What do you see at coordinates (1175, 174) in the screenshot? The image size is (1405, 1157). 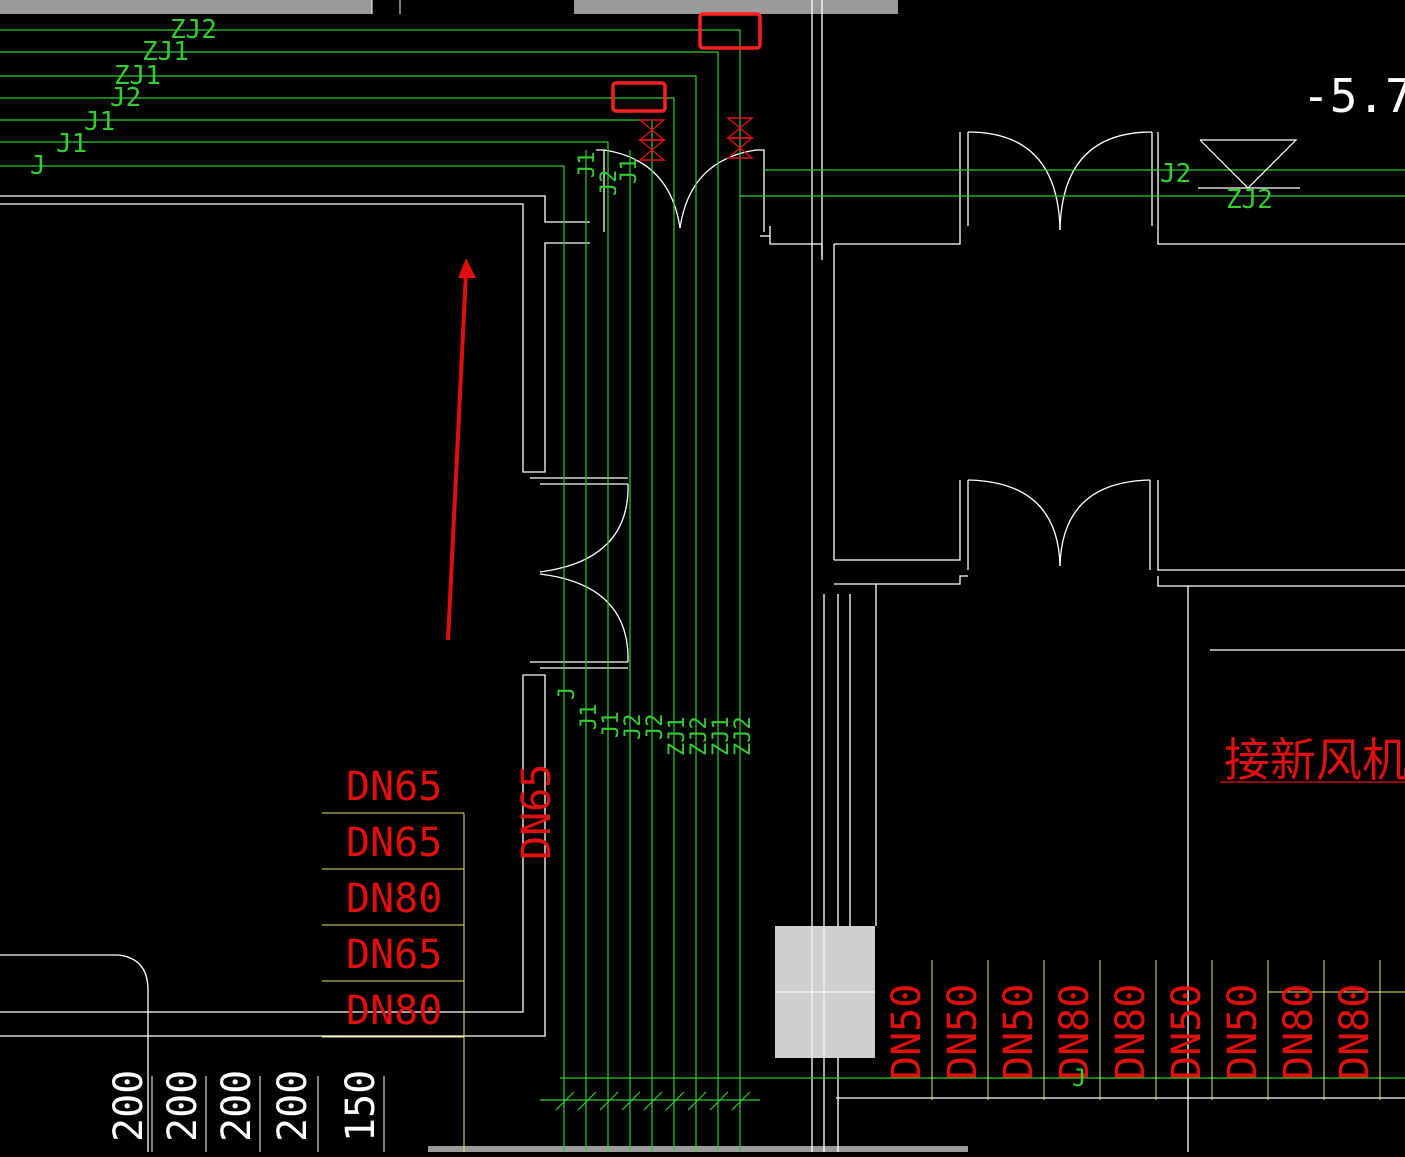 I see `pipe-label-right: J2` at bounding box center [1175, 174].